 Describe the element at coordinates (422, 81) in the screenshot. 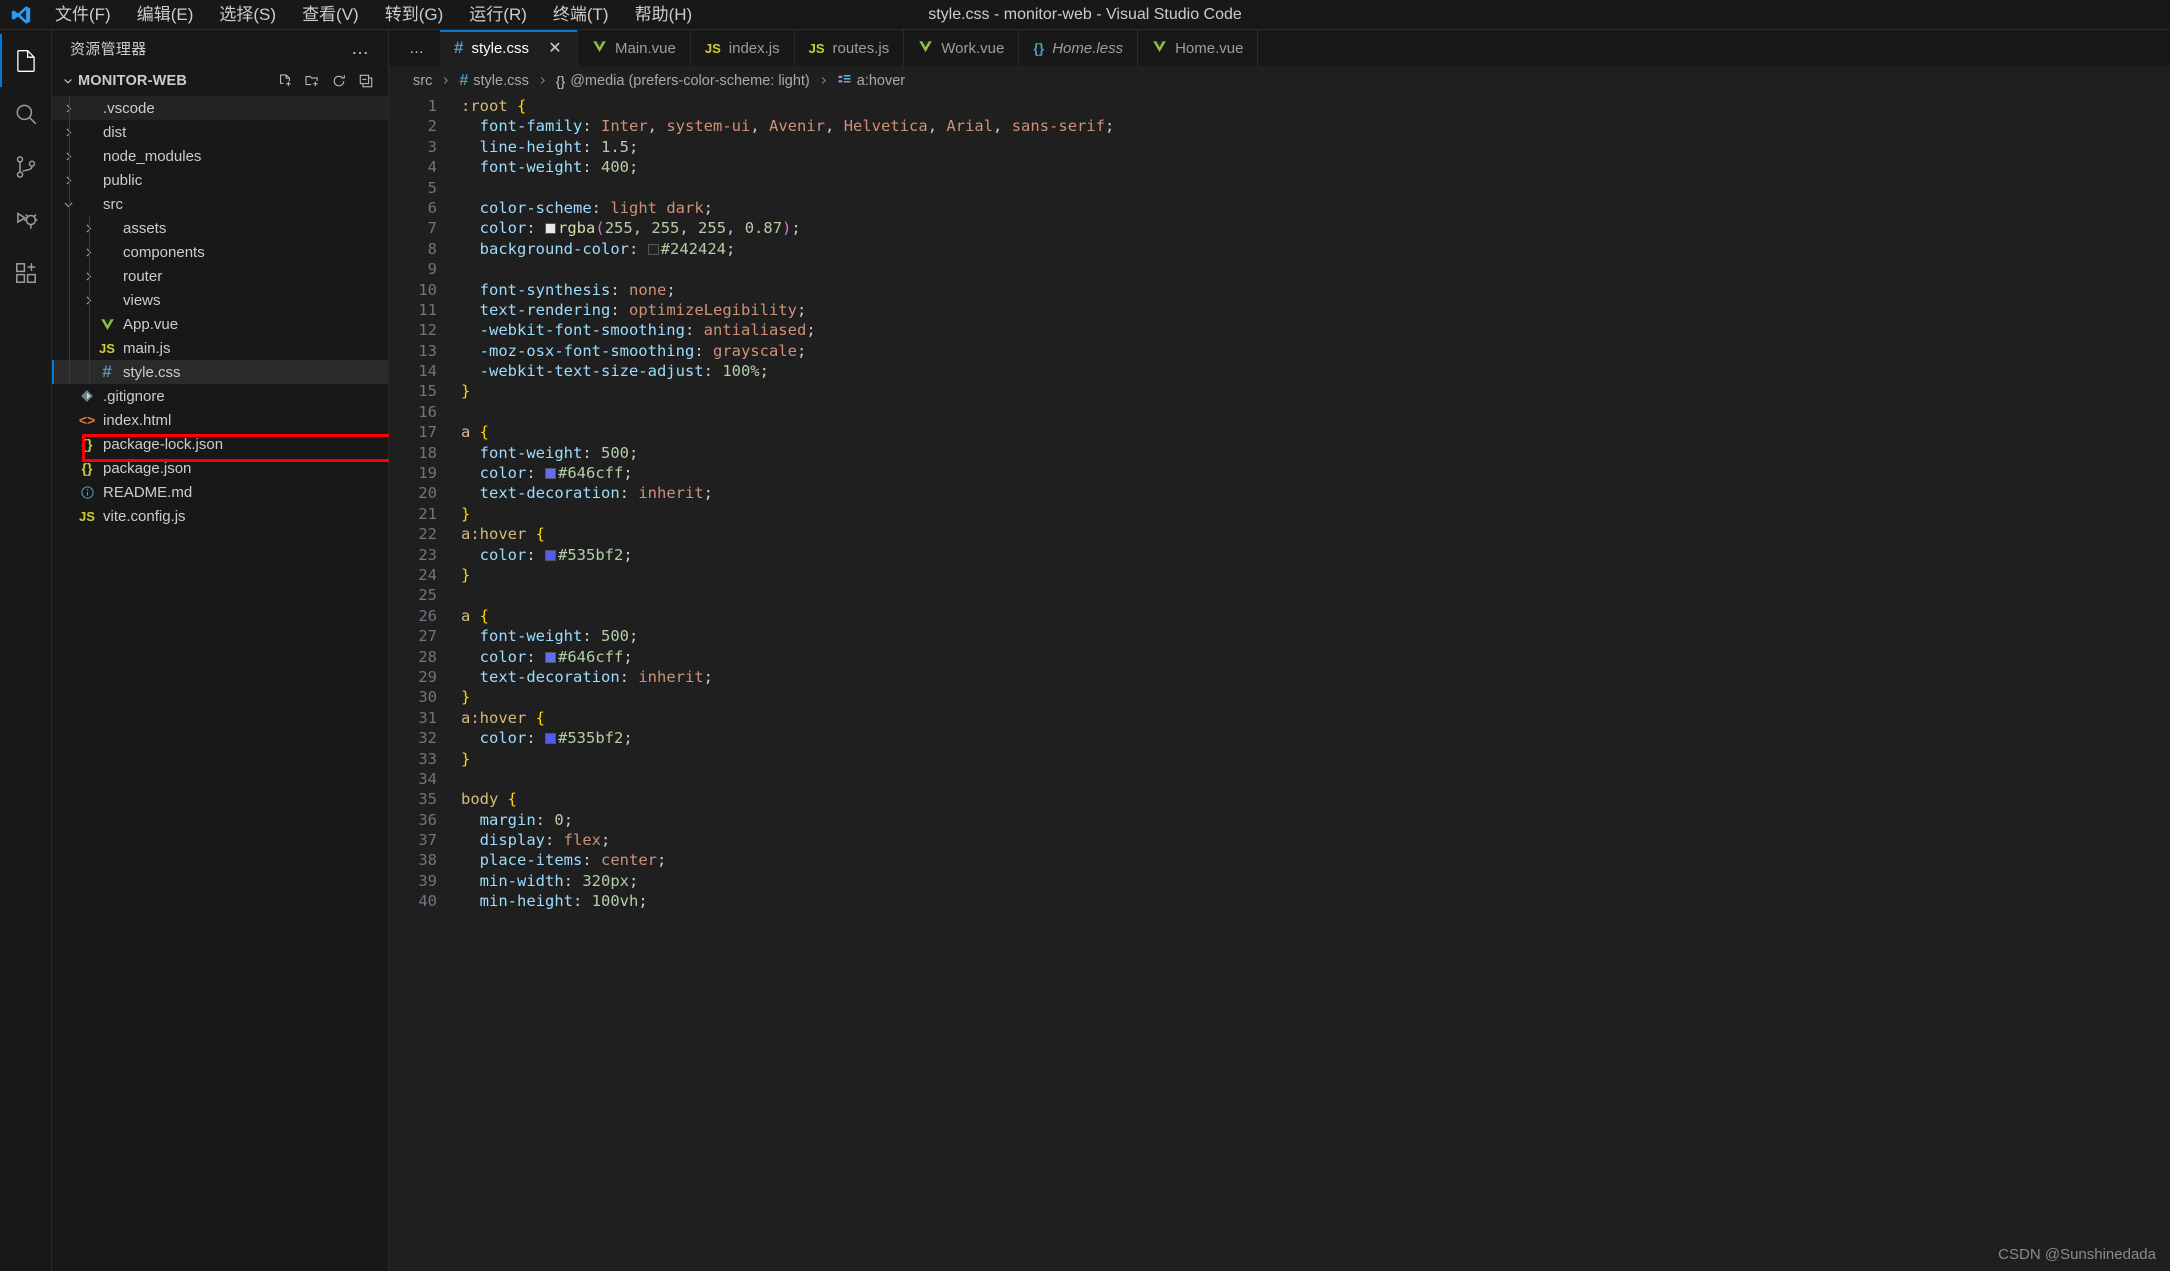

I see `breadcrumb-item-0: src` at that location.